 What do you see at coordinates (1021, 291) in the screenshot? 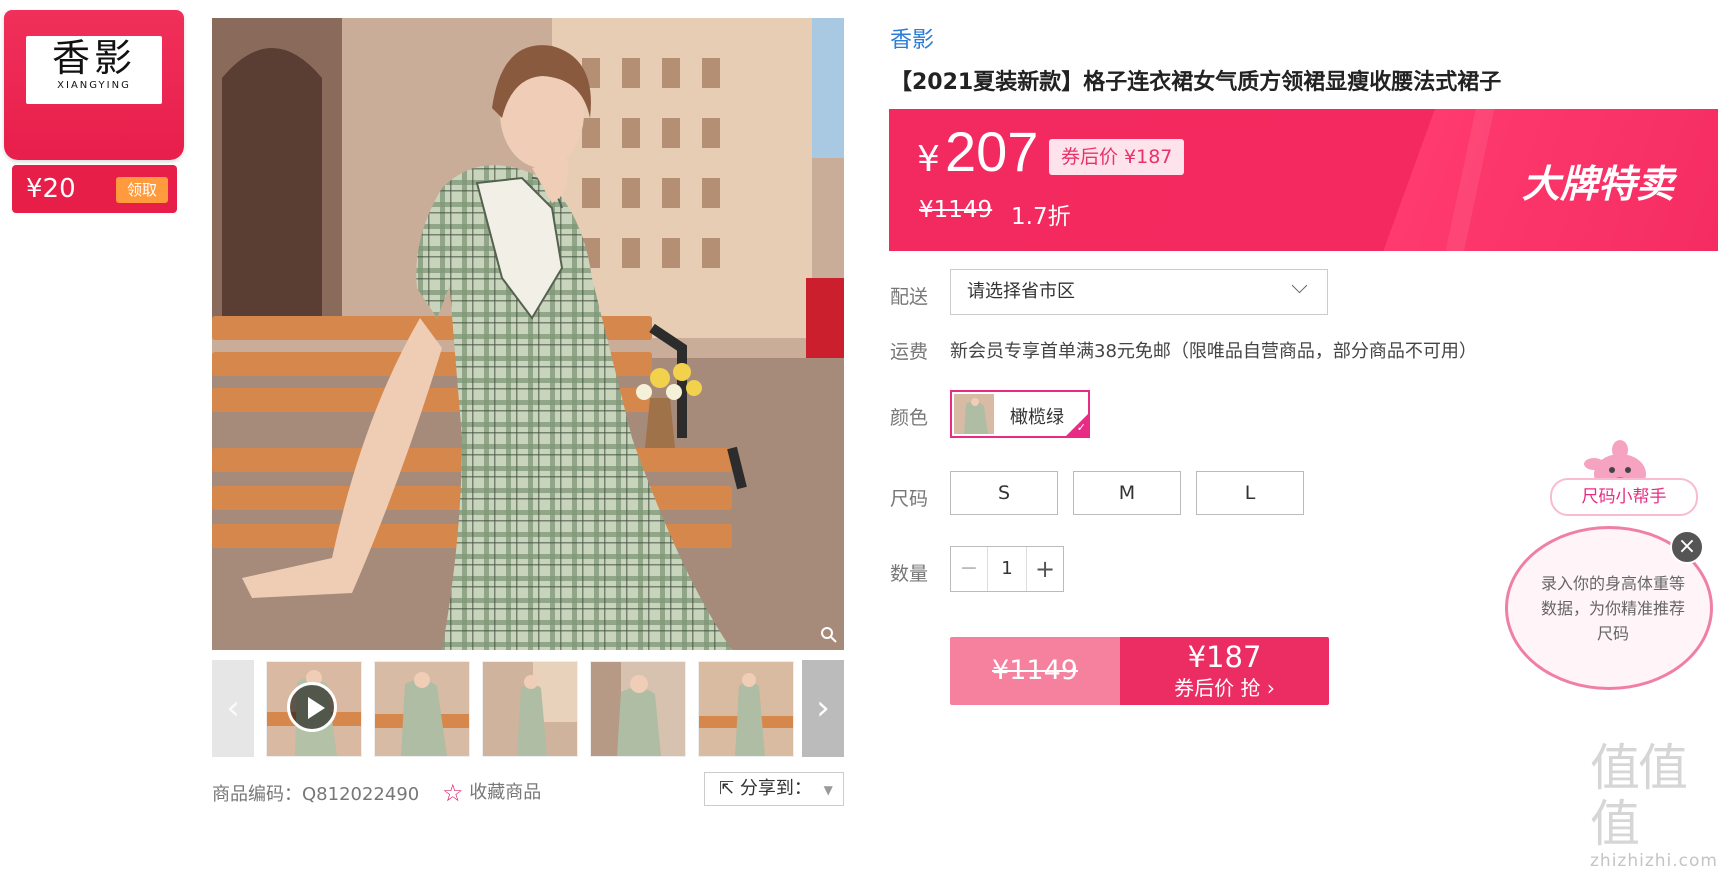
I see `delivery-placeholder: 请选择省市区` at bounding box center [1021, 291].